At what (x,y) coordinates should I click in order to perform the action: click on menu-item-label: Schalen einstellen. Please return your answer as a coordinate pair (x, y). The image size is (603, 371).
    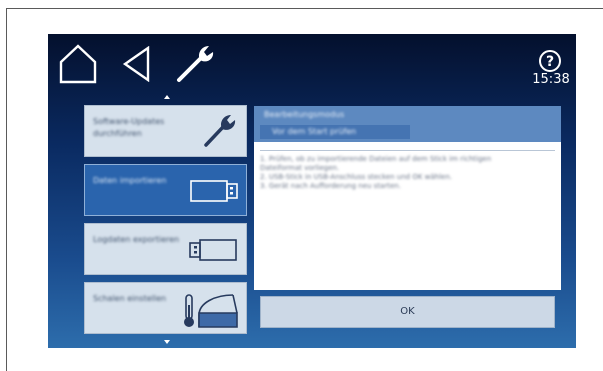
    Looking at the image, I should click on (130, 298).